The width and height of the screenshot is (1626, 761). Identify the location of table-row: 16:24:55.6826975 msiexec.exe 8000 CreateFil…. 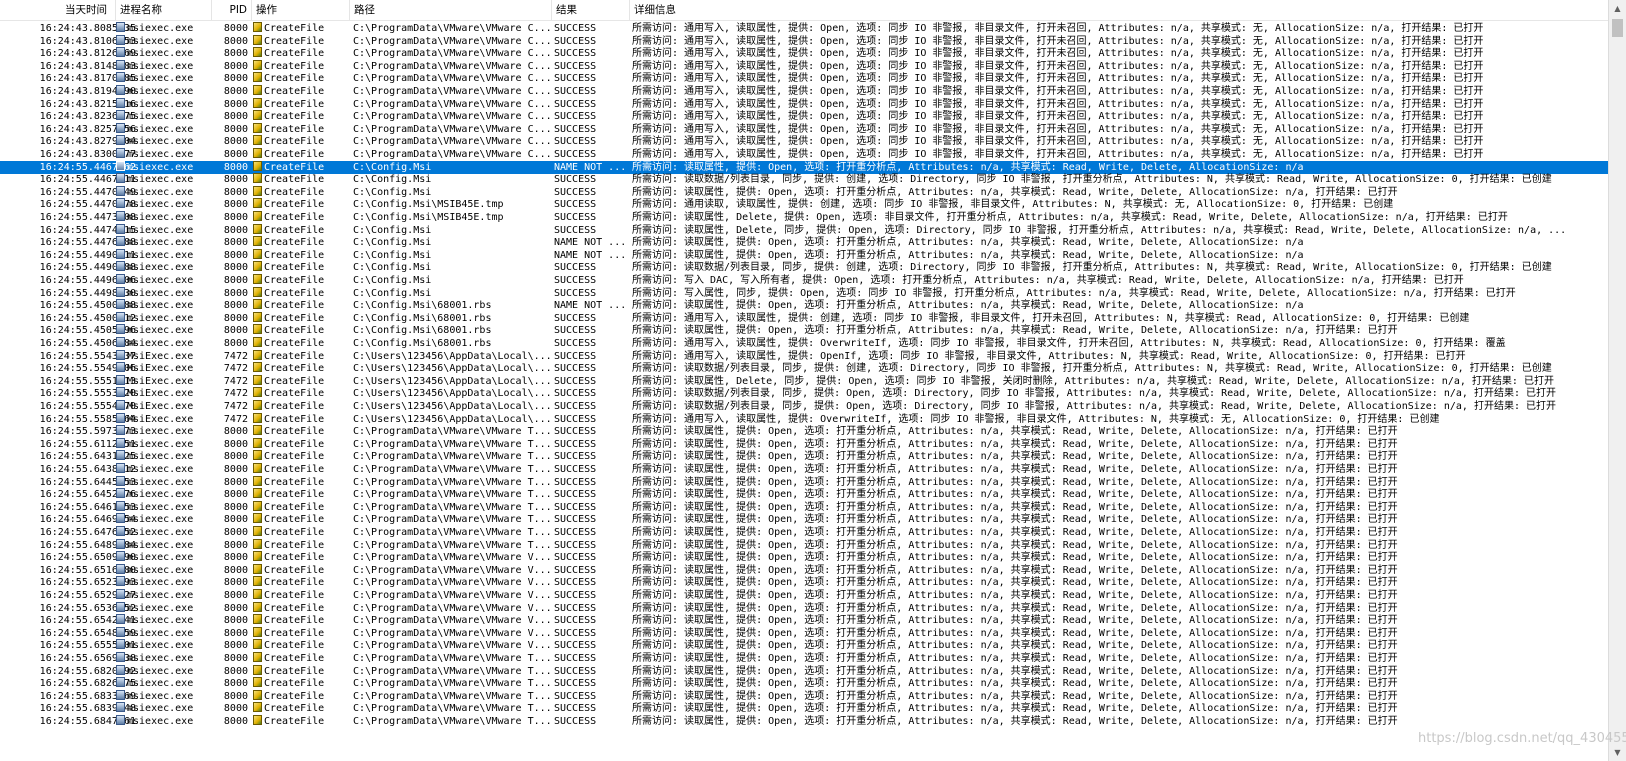
(804, 683).